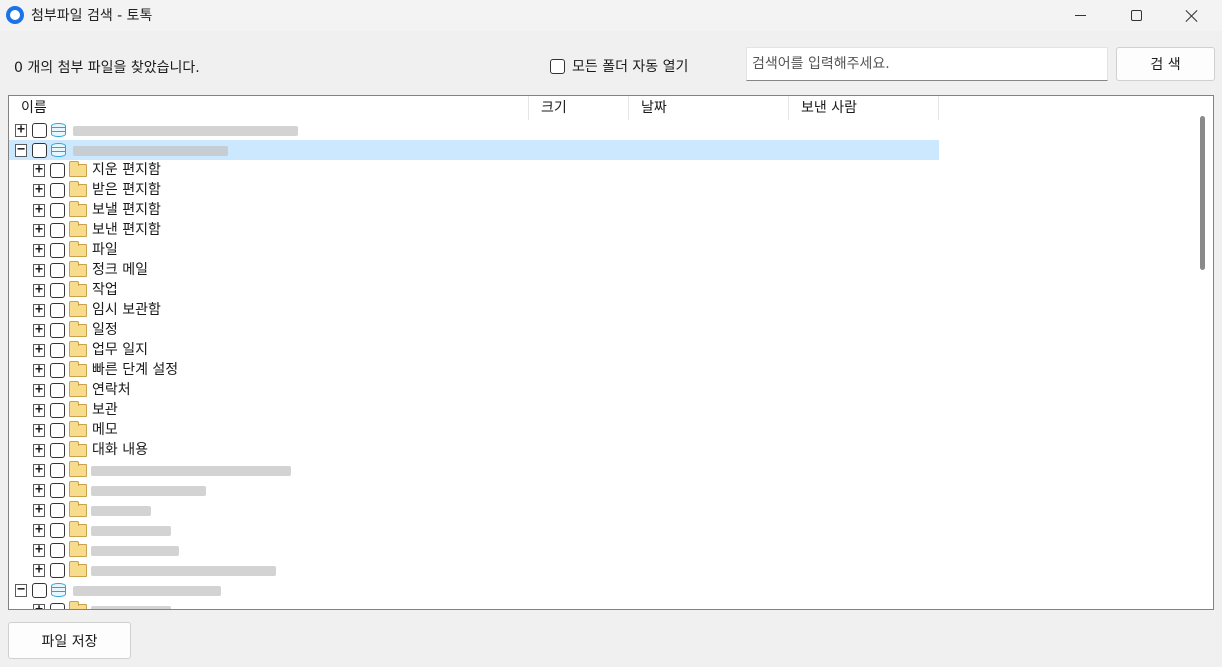  What do you see at coordinates (1136, 15) in the screenshot?
I see `maximize-button` at bounding box center [1136, 15].